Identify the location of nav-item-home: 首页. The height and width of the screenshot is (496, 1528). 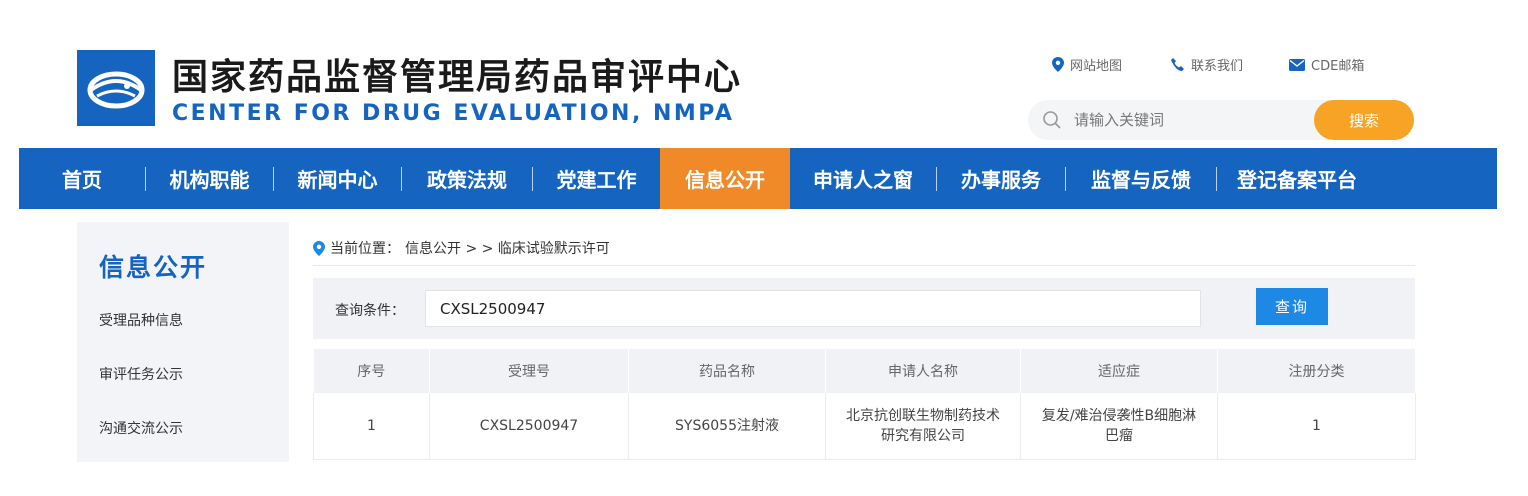
(82, 178).